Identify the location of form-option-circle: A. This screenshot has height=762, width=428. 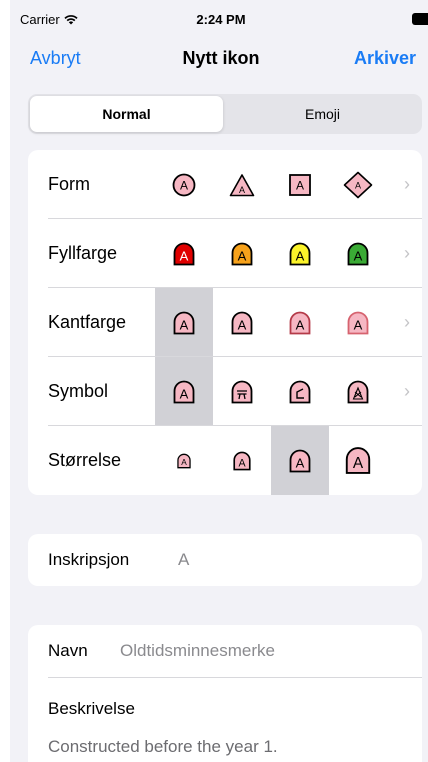
(184, 184).